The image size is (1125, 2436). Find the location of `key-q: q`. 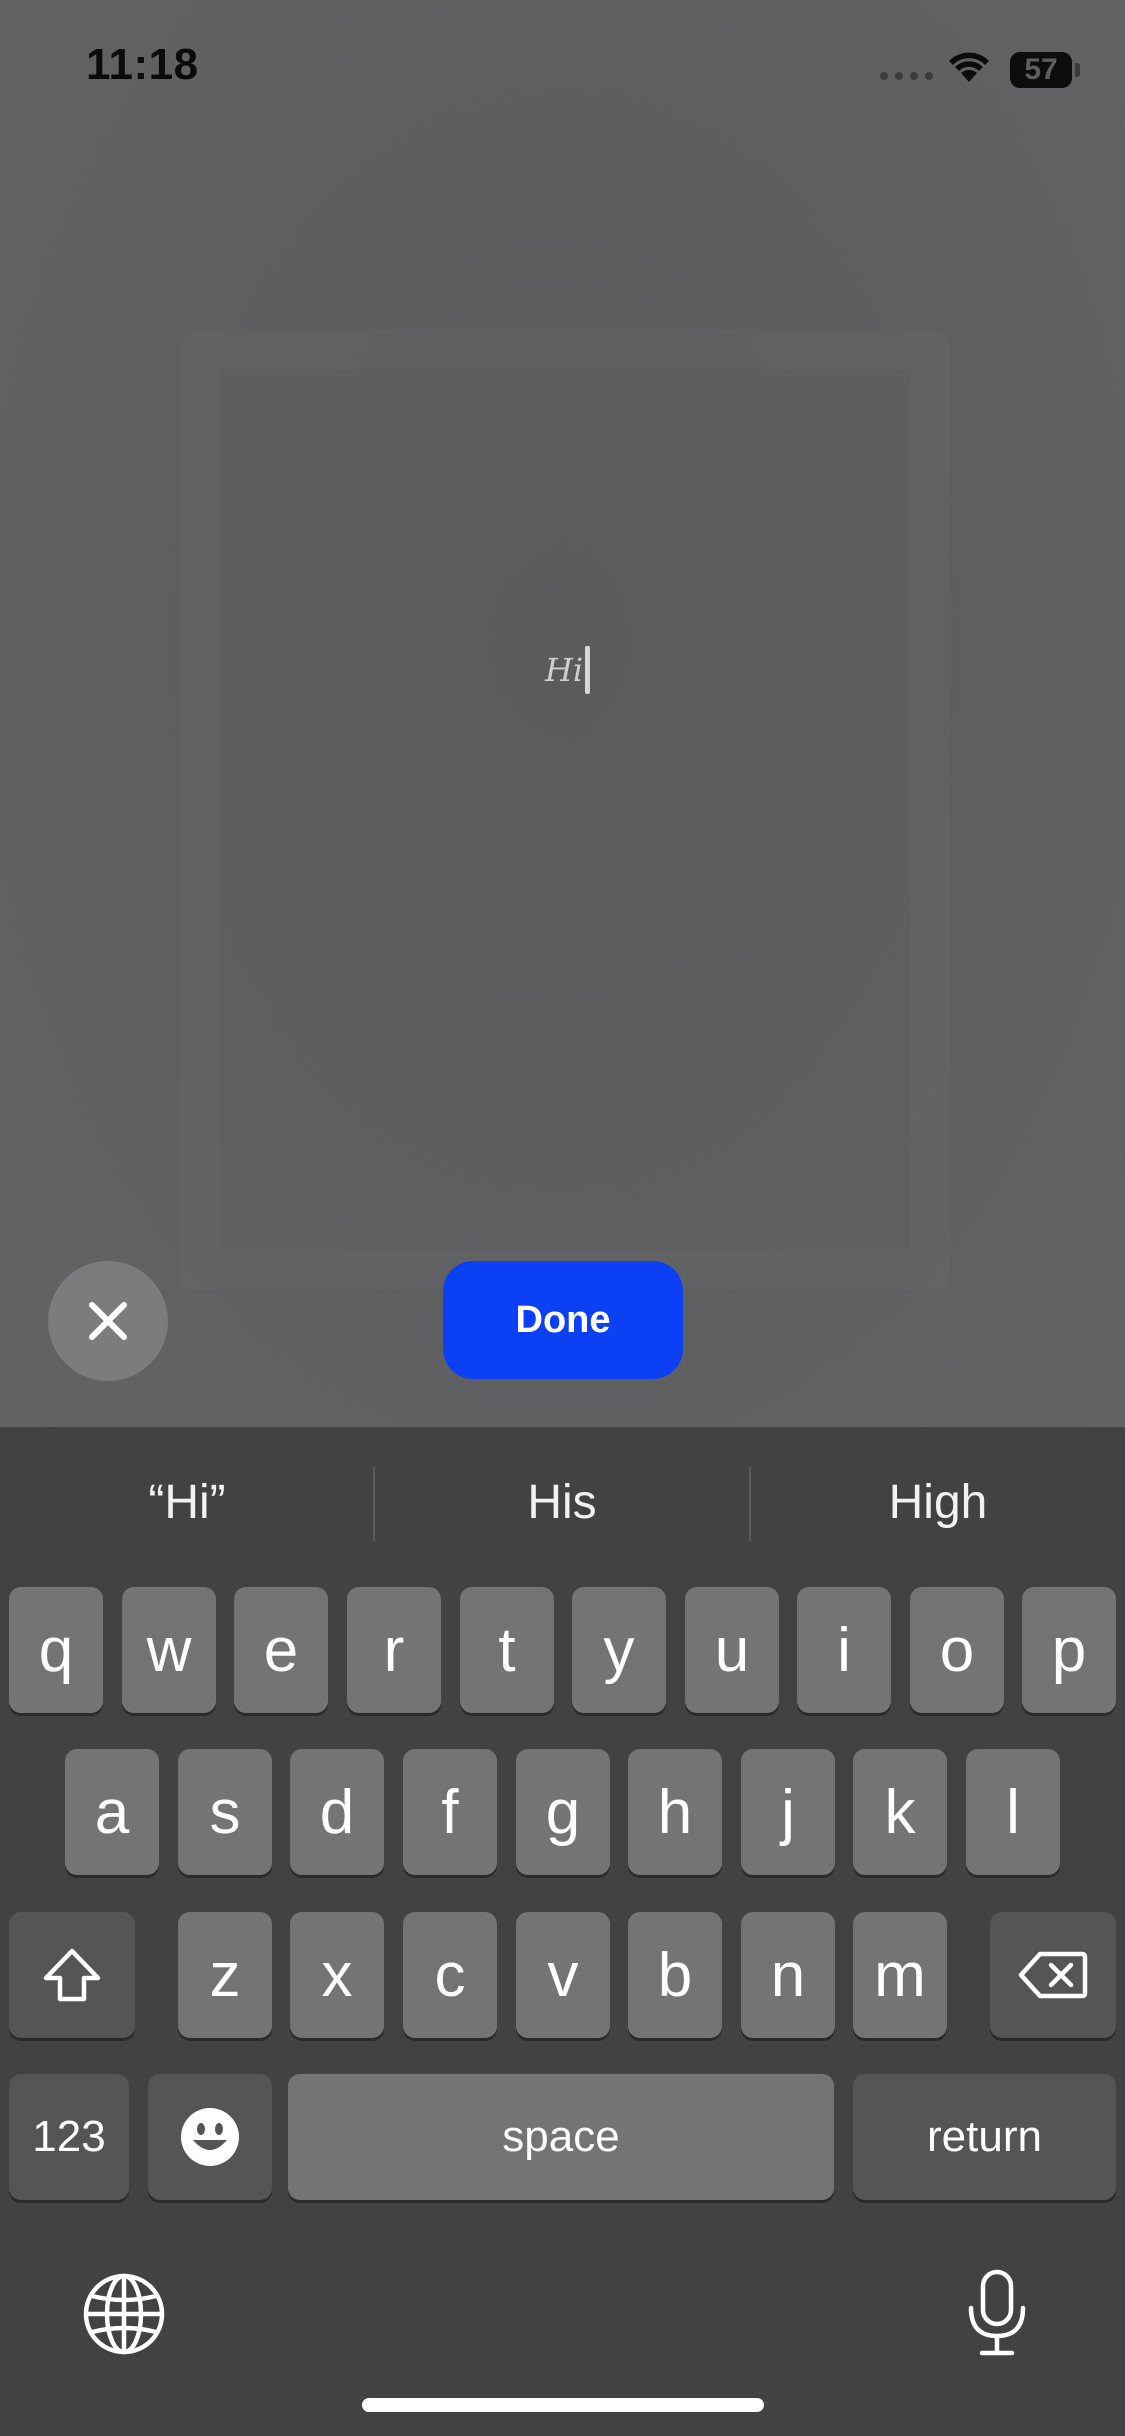

key-q: q is located at coordinates (56, 1650).